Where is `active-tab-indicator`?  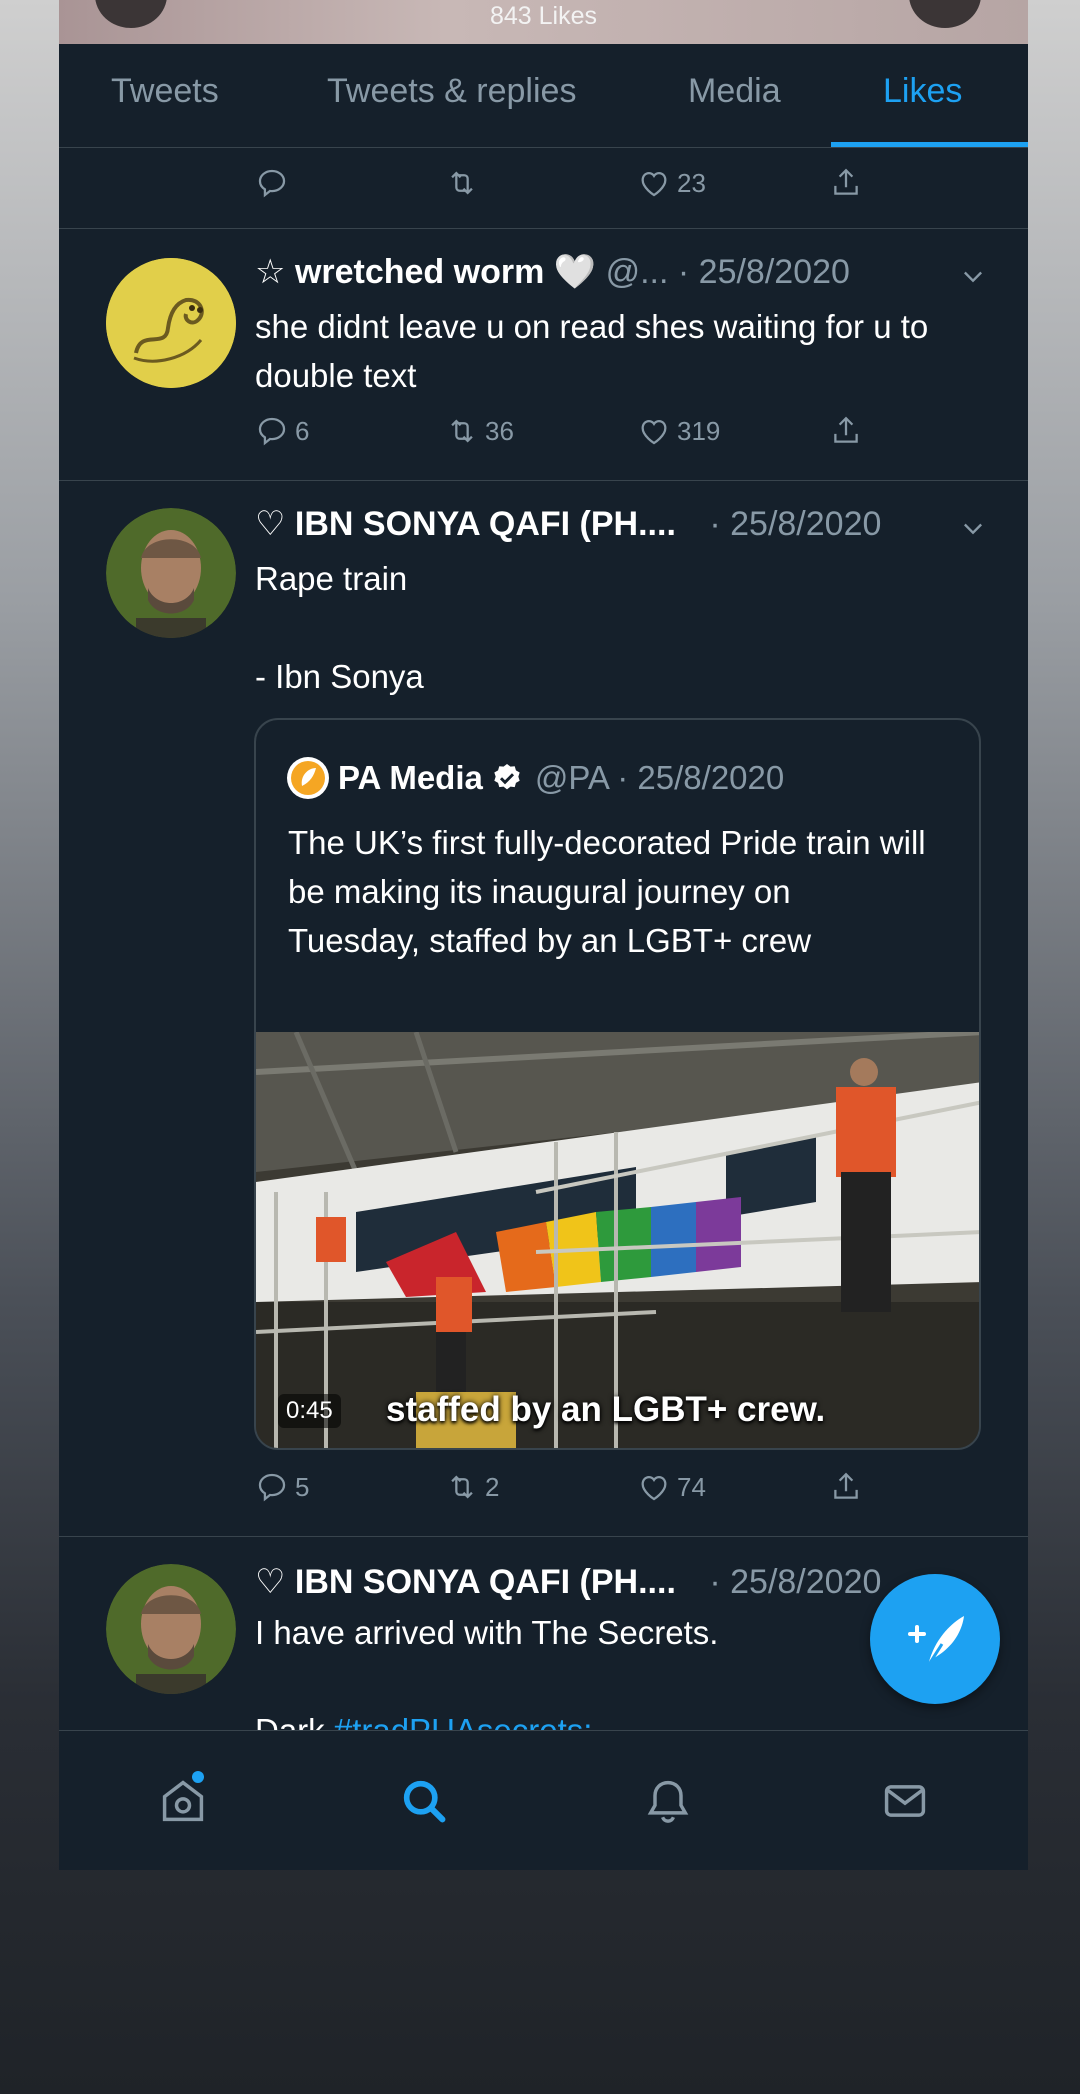 active-tab-indicator is located at coordinates (929, 144).